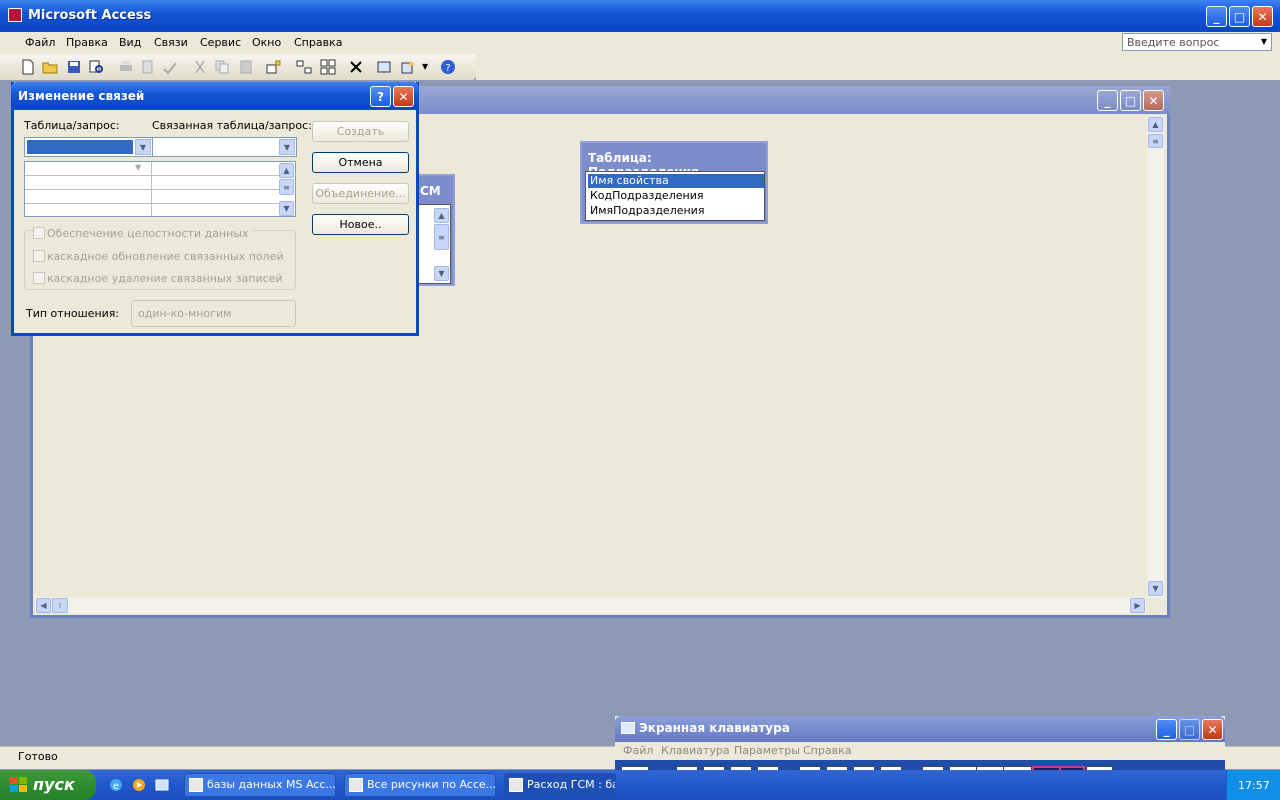 The width and height of the screenshot is (1280, 800). Describe the element at coordinates (1137, 605) in the screenshot. I see `scroll-right-icon: ▶` at that location.